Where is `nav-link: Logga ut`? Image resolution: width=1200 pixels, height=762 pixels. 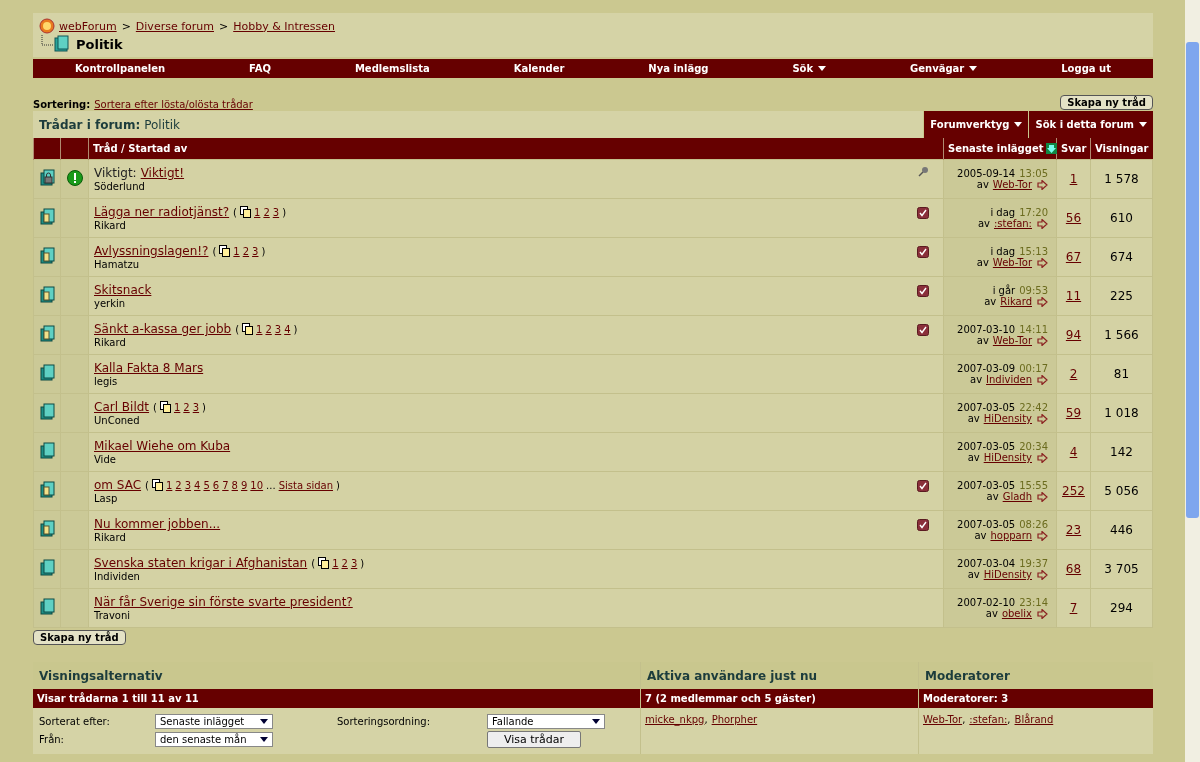 nav-link: Logga ut is located at coordinates (1086, 68).